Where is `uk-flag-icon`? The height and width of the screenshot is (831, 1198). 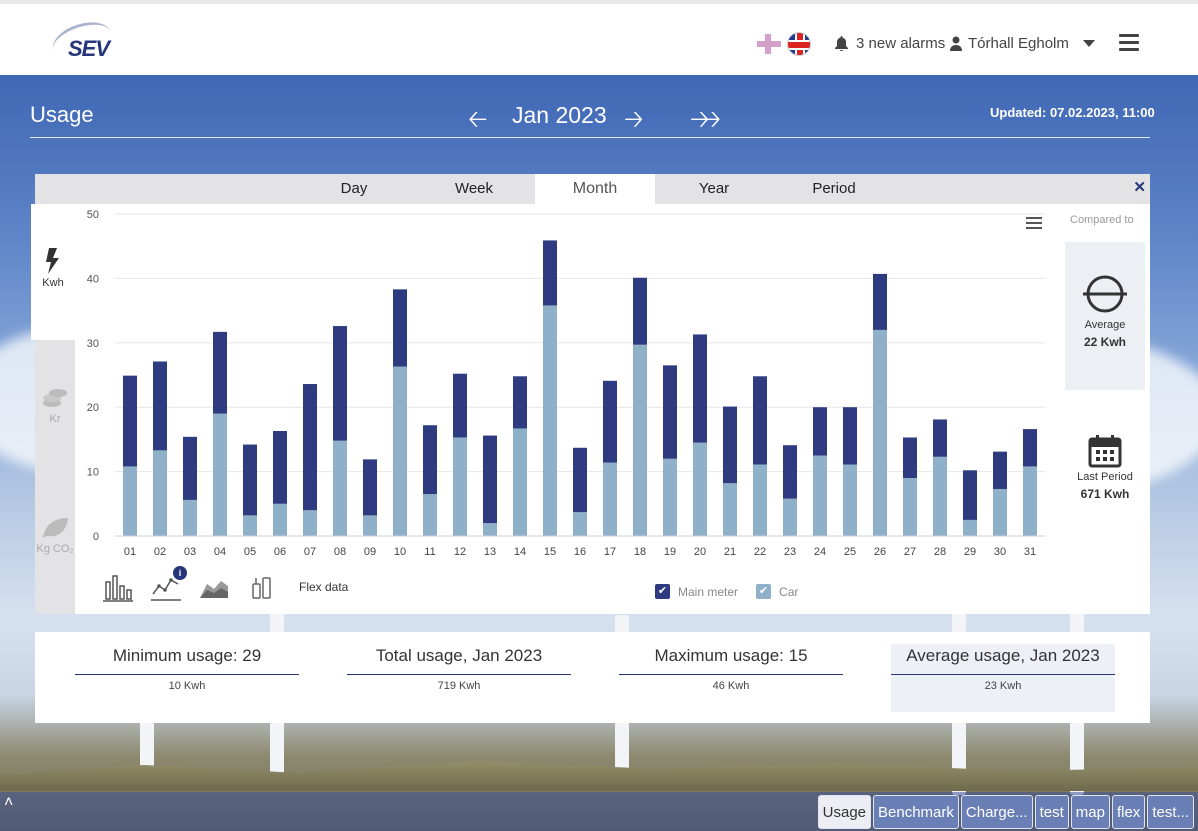 uk-flag-icon is located at coordinates (799, 44).